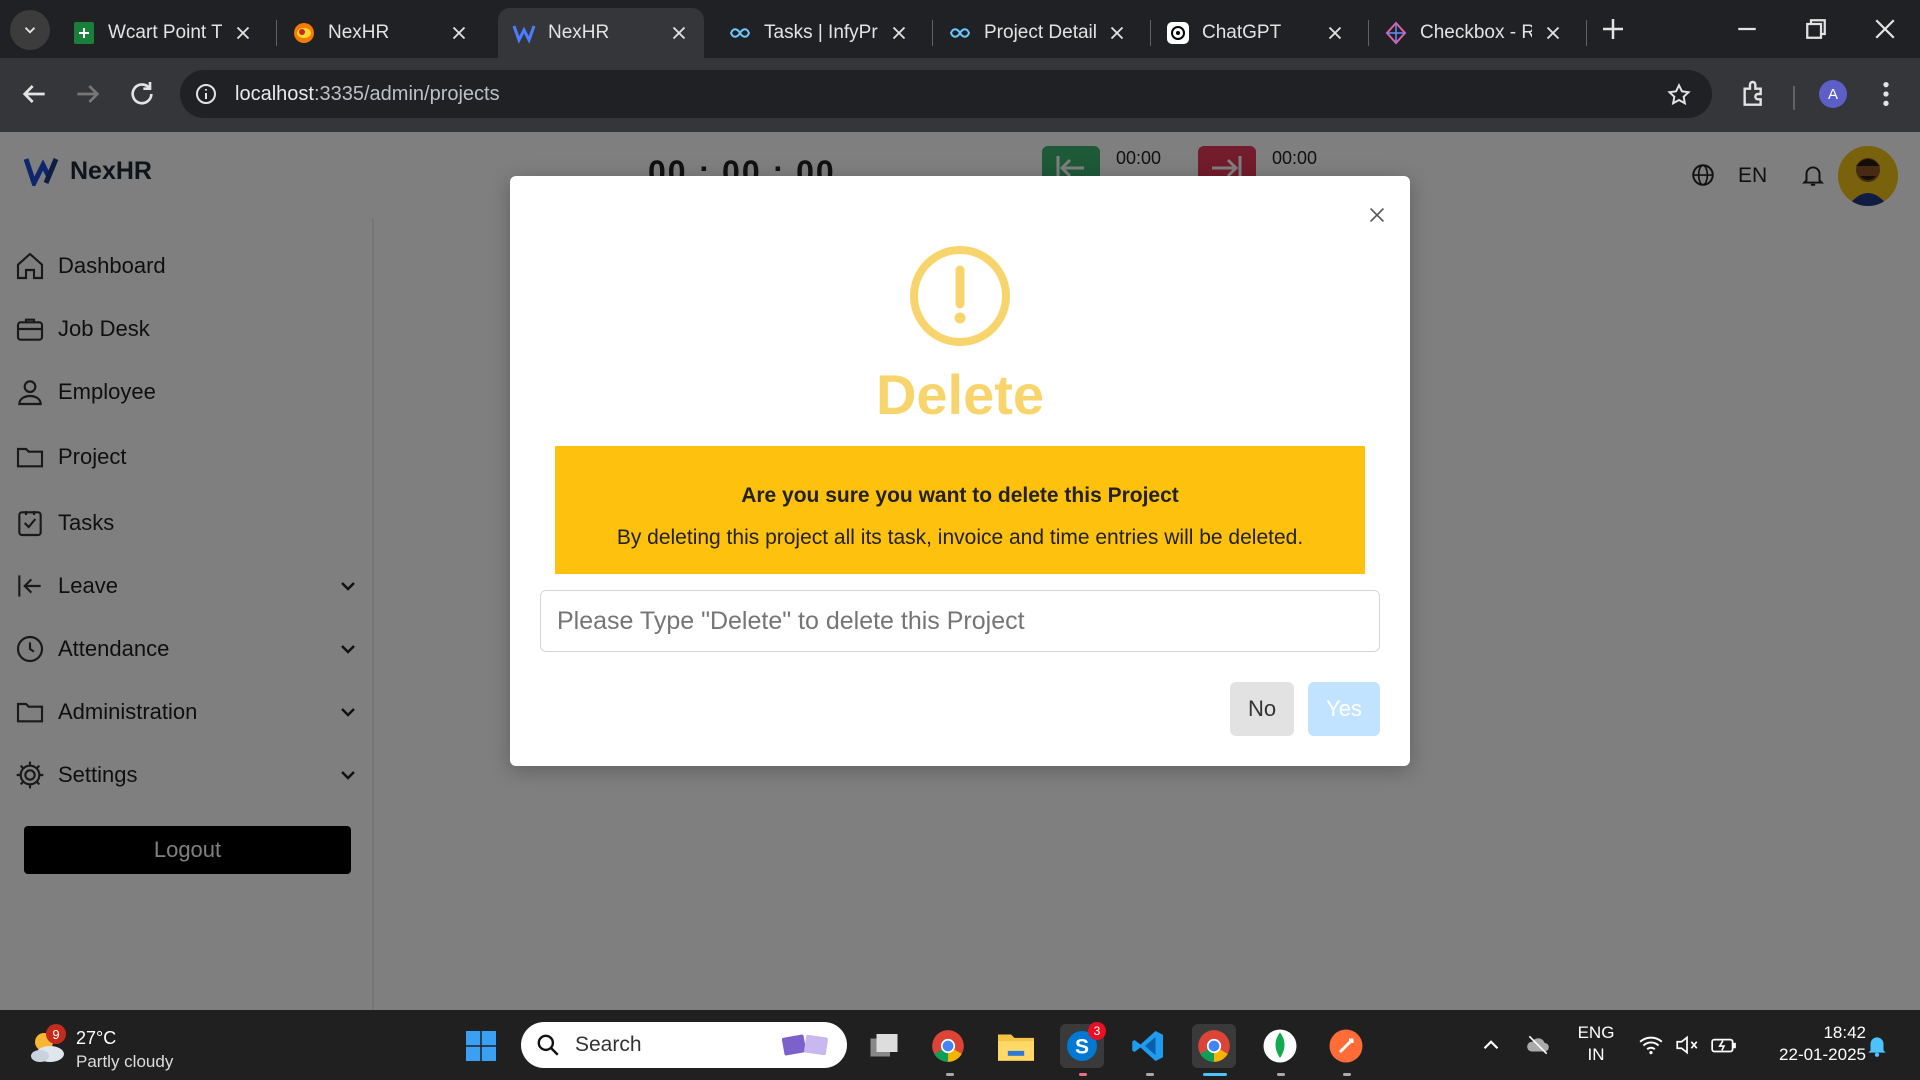 The image size is (1920, 1080). What do you see at coordinates (1833, 94) in the screenshot?
I see `profile-avatar: A` at bounding box center [1833, 94].